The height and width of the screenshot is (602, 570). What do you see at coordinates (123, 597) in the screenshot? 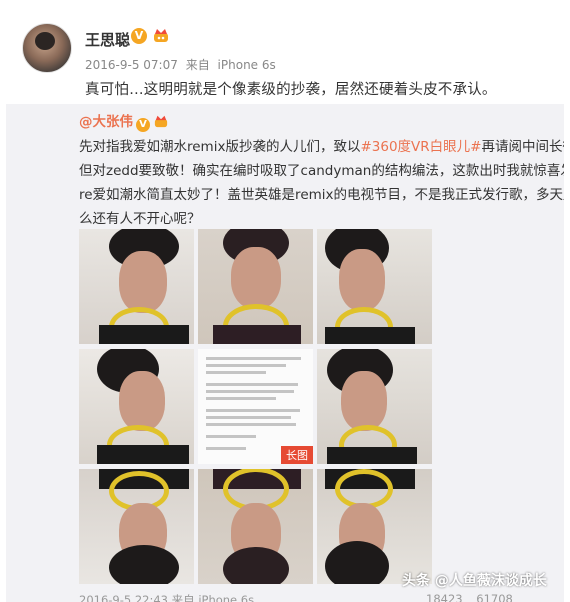
I see `repost-timestamp: 2016-9-5 22:43` at bounding box center [123, 597].